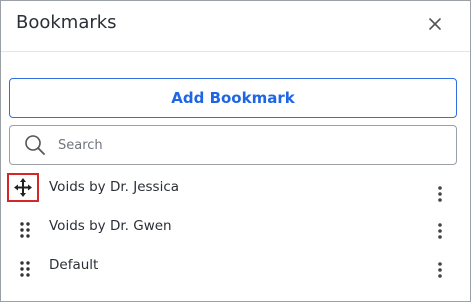  Describe the element at coordinates (235, 191) in the screenshot. I see `bookmark-row: Voids by Dr. Jessica` at that location.